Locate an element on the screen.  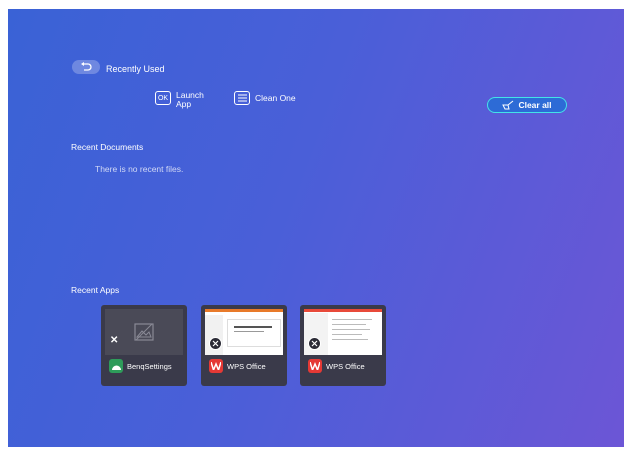
image-placeholder-icon is located at coordinates (144, 332).